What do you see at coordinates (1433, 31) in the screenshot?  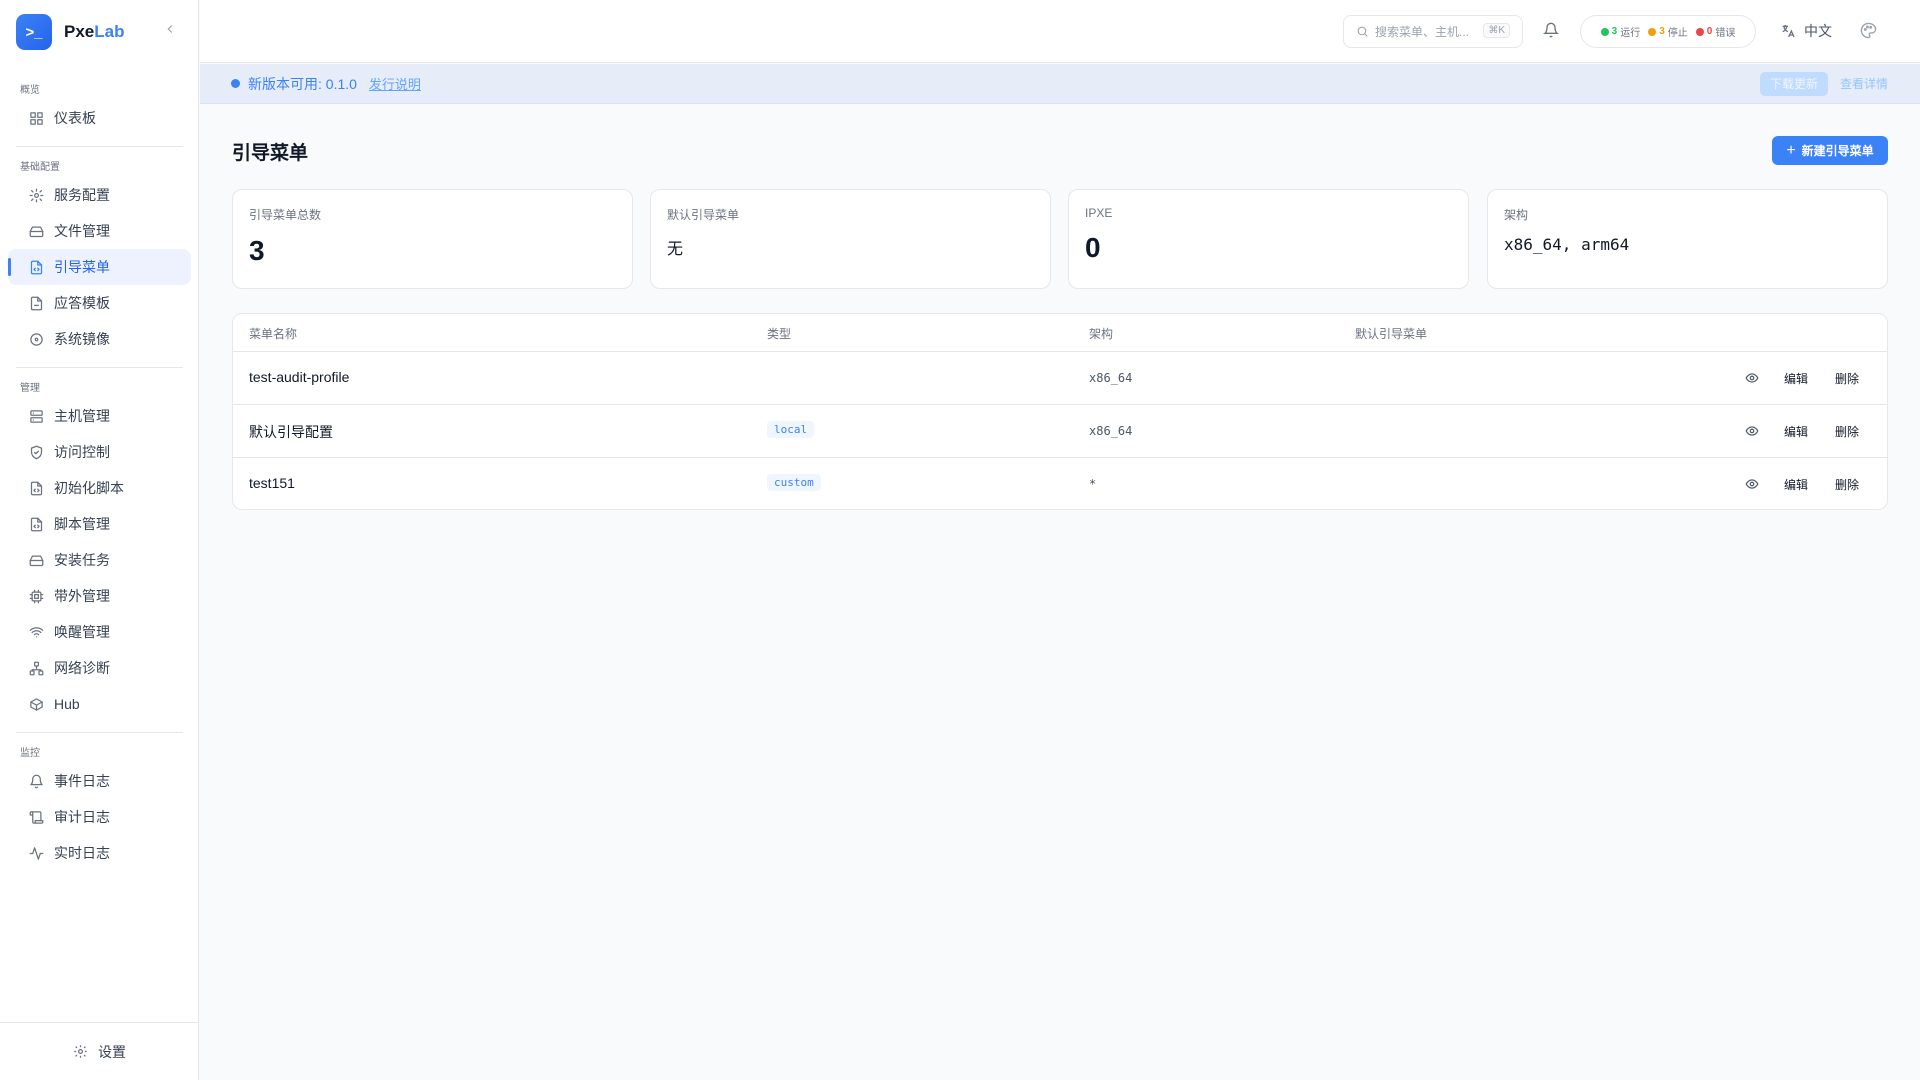 I see `search-input: 搜索菜单、主机... ⌘K` at bounding box center [1433, 31].